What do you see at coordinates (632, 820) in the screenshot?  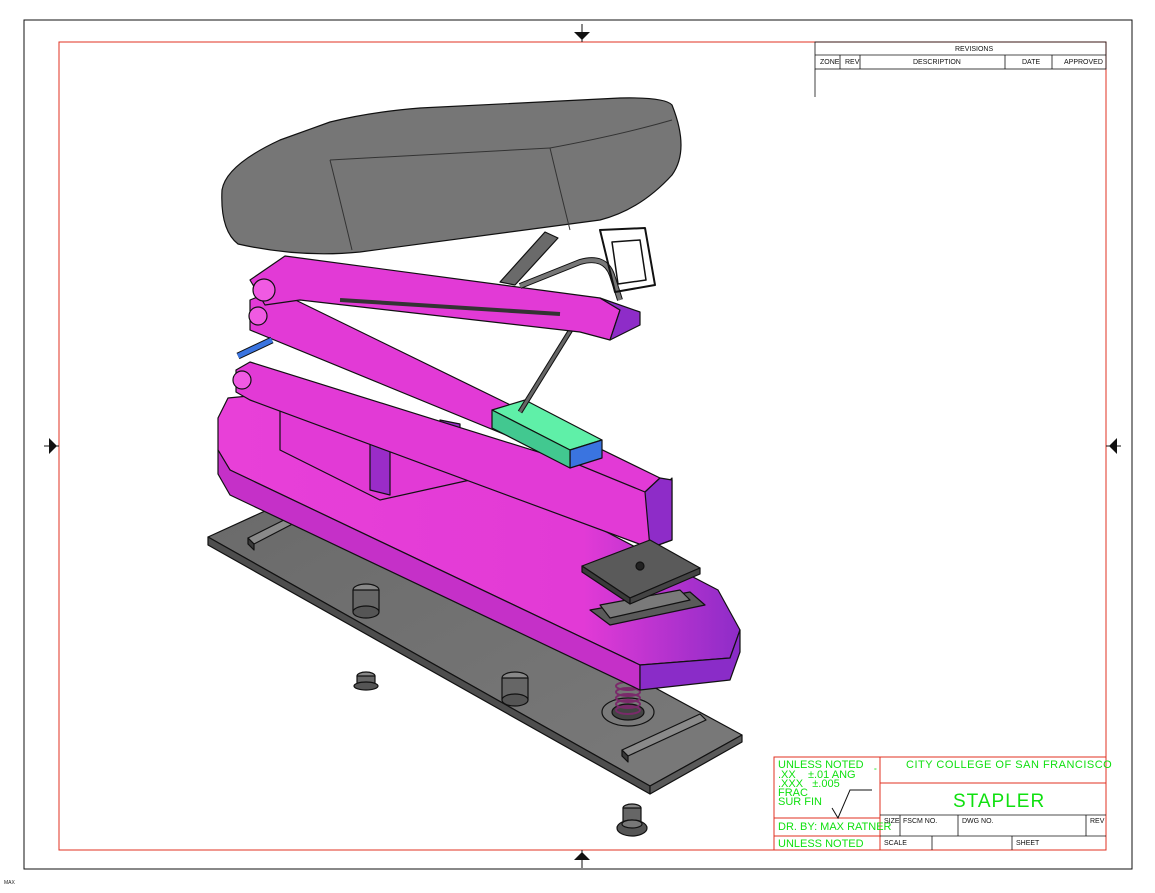 I see `screw-bottom` at bounding box center [632, 820].